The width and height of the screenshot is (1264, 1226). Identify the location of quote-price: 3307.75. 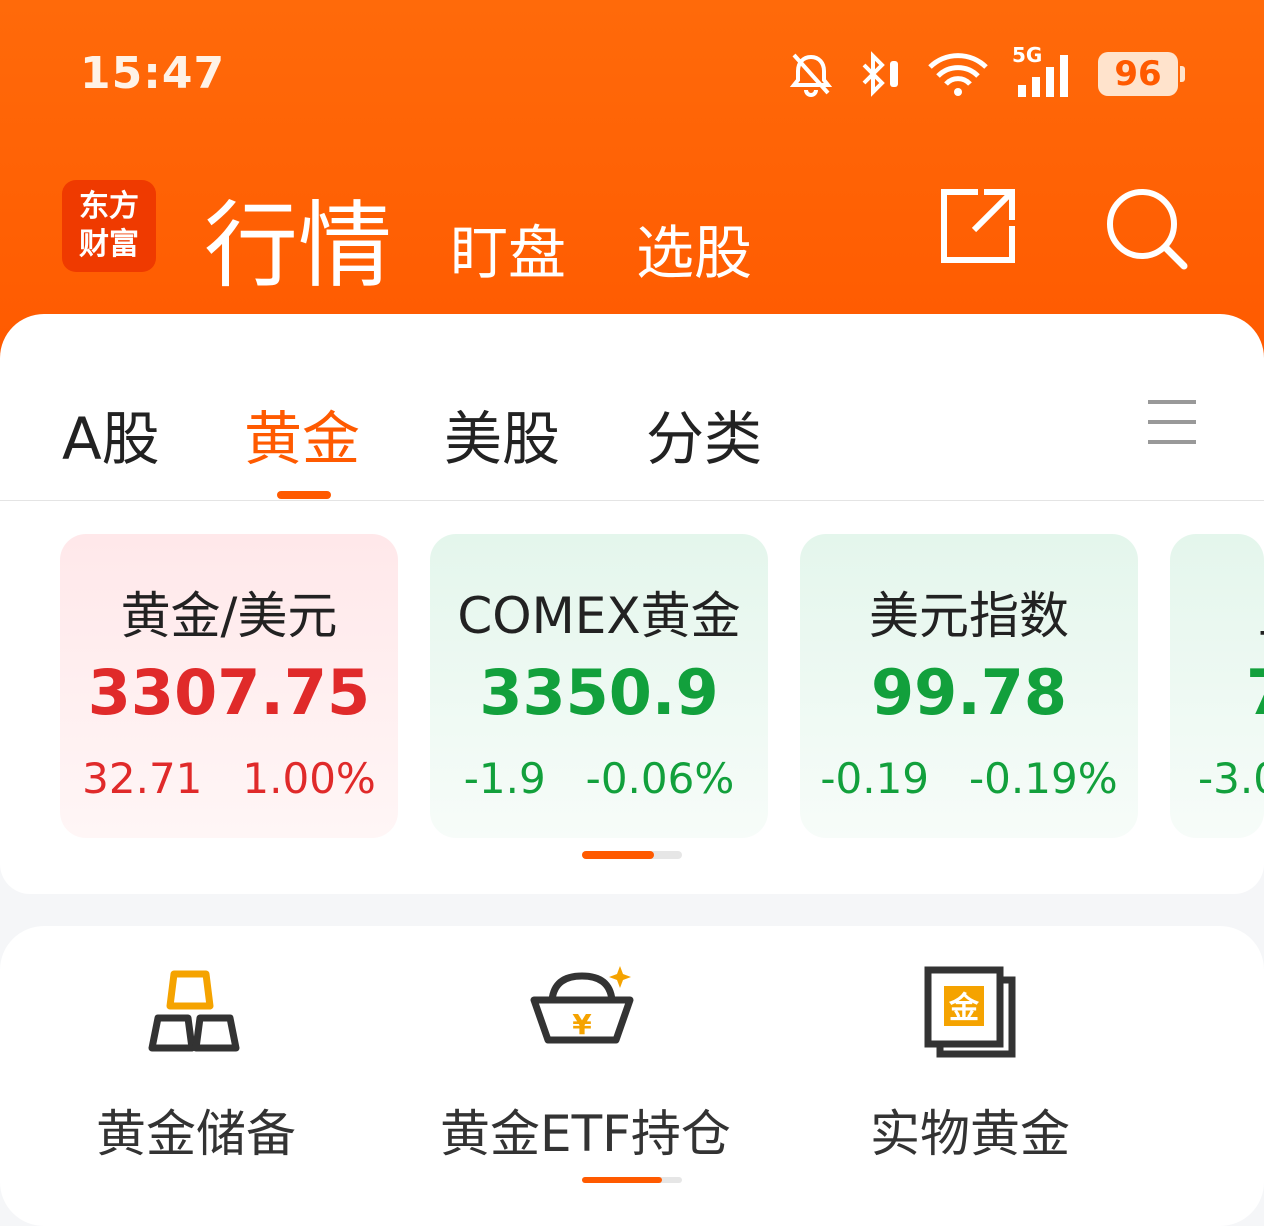
(229, 692).